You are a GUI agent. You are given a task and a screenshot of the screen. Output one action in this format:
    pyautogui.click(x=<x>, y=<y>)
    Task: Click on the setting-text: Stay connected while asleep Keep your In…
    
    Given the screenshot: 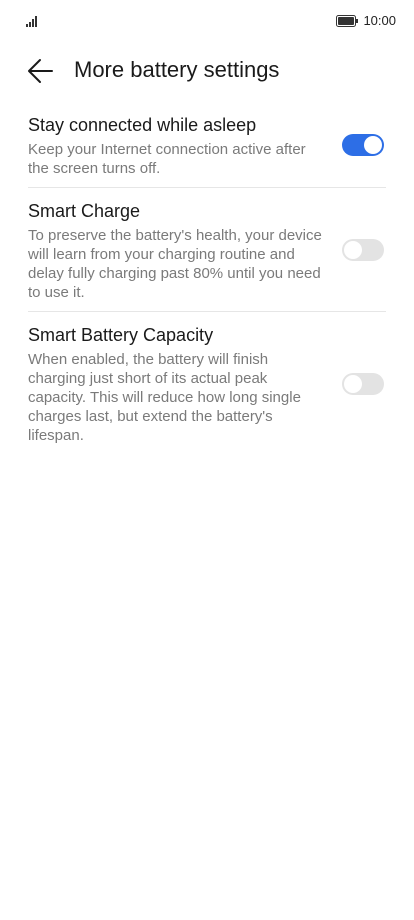 What is the action you would take?
    pyautogui.click(x=176, y=145)
    